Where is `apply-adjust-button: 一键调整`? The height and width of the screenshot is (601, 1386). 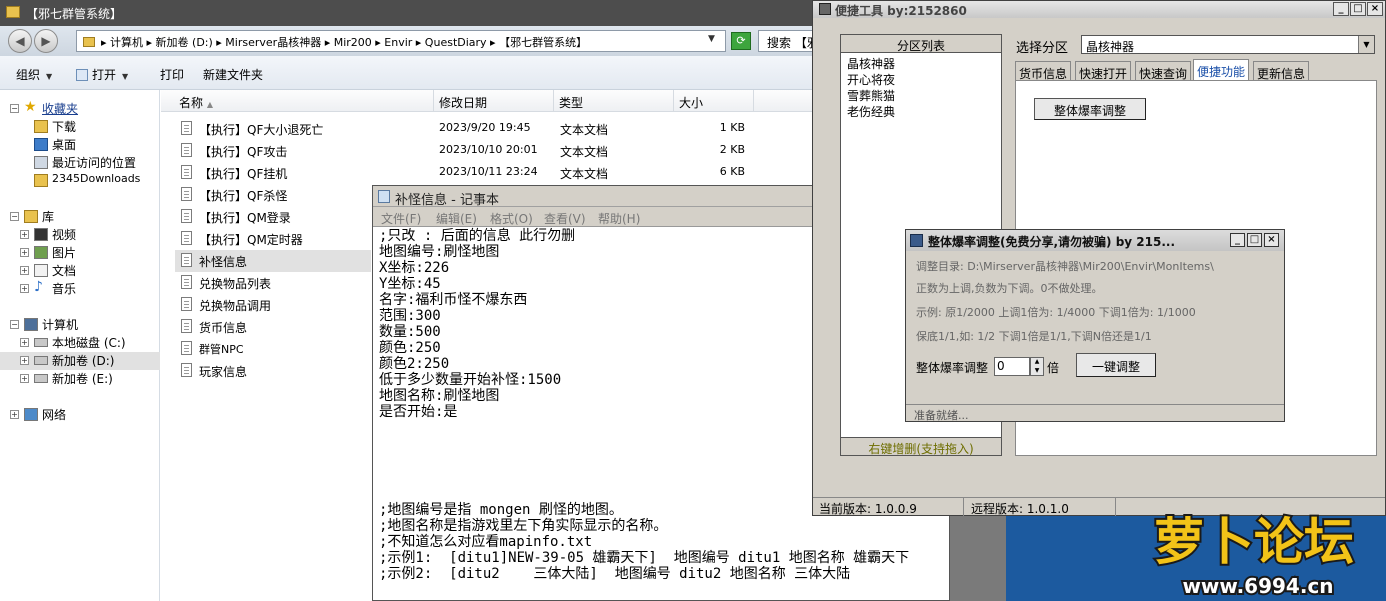 apply-adjust-button: 一键调整 is located at coordinates (1116, 365).